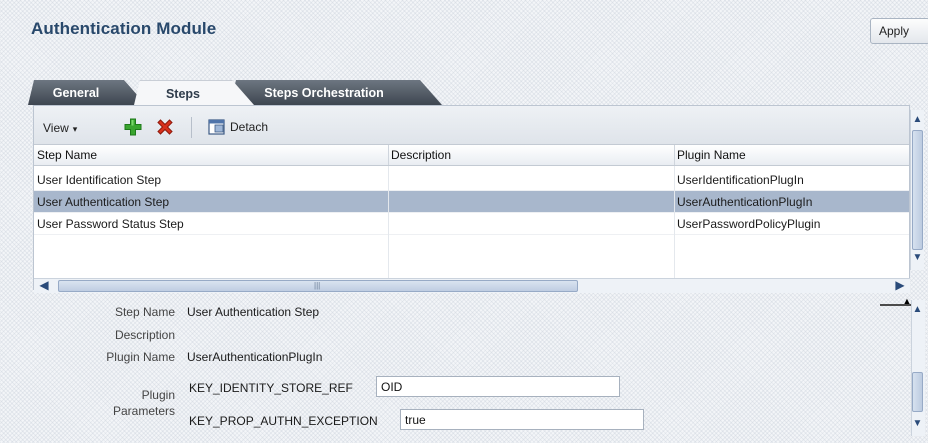 The width and height of the screenshot is (928, 443). Describe the element at coordinates (191, 127) in the screenshot. I see `toolbar-divider` at that location.